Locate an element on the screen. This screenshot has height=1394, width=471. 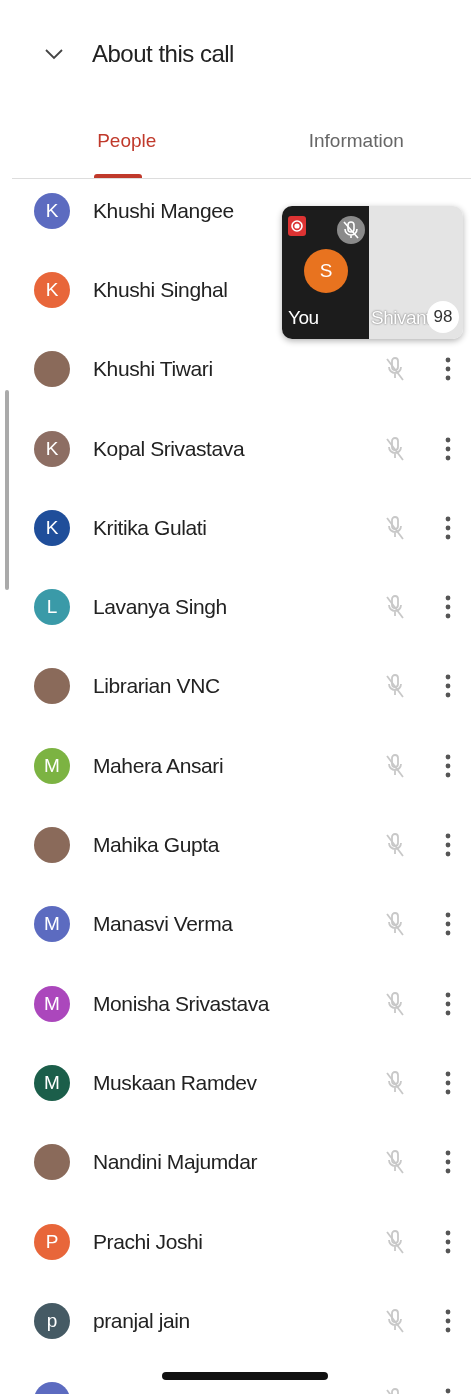
participant-name: Kopal Srivastava is located at coordinates (169, 448).